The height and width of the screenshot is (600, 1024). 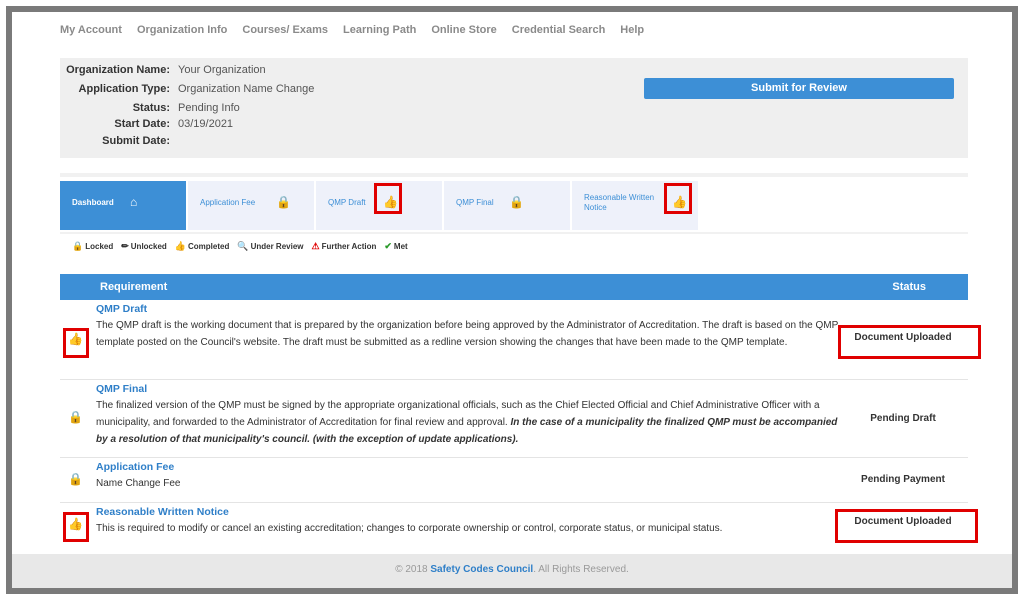 I want to click on footer-rights: . All Rights Reserved., so click(x=581, y=569).